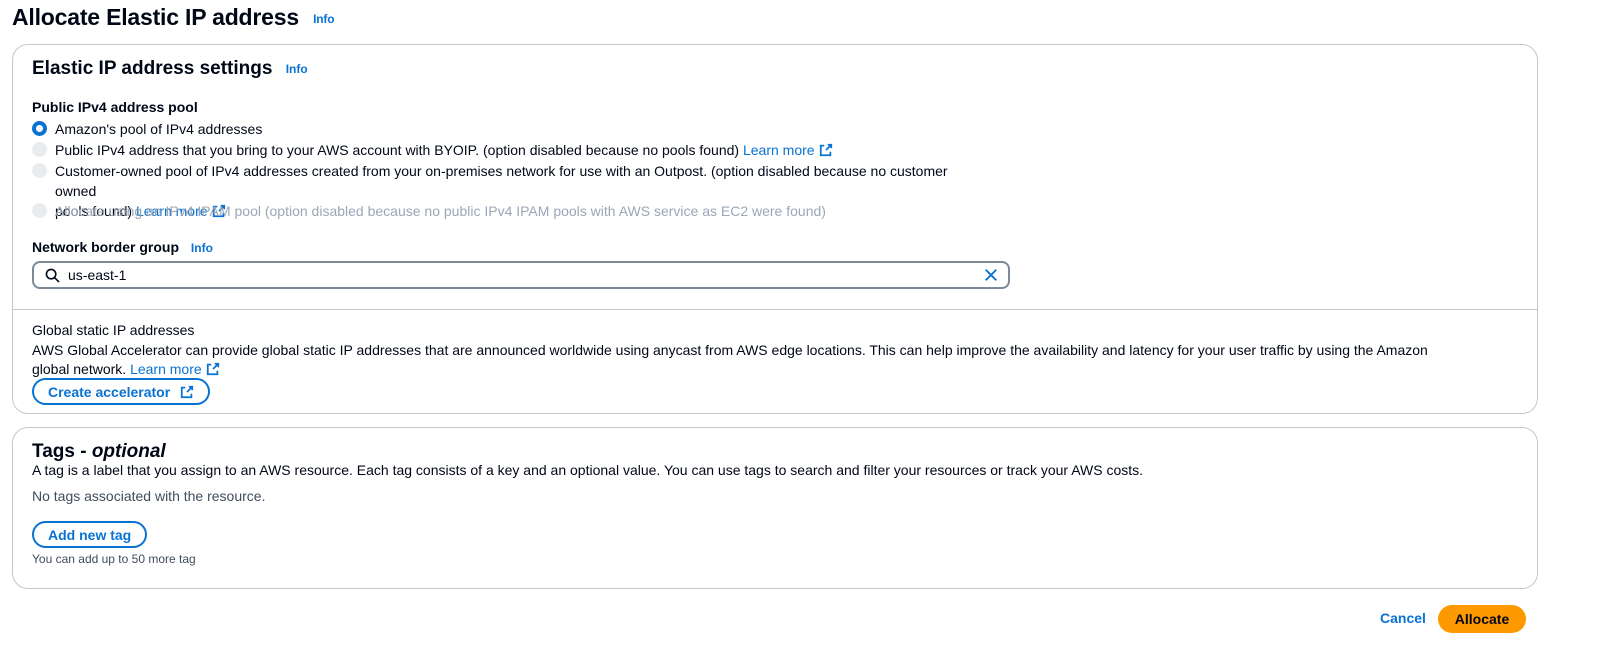  I want to click on add-new-tag-button: Add new tag, so click(90, 534).